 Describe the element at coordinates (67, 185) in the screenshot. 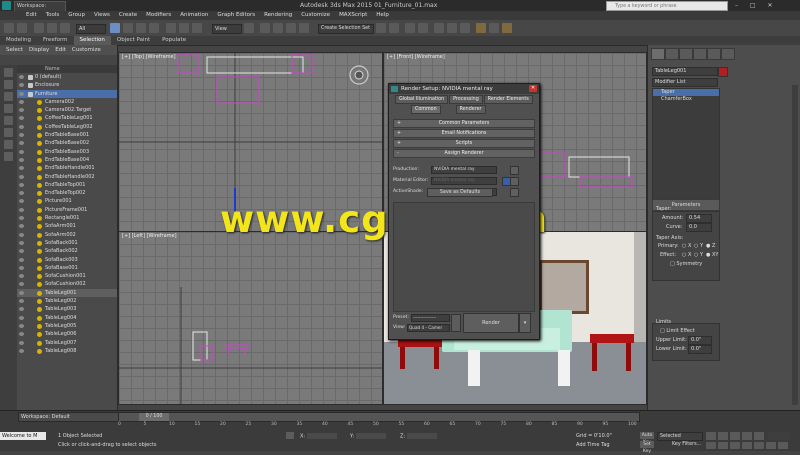

I see `tree-item: EndTableTop001` at that location.